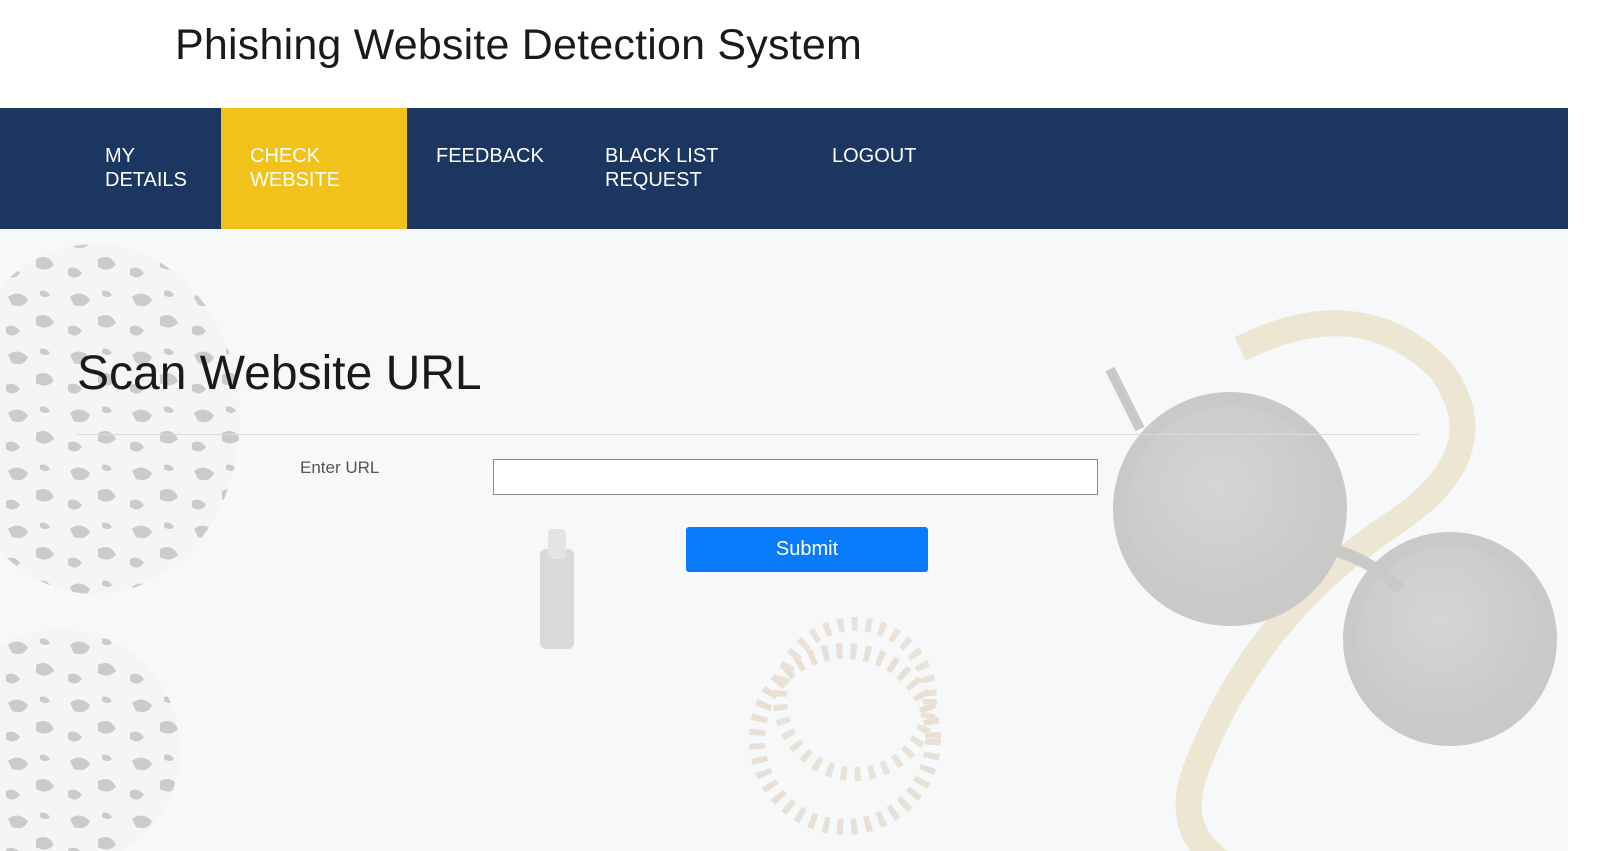 Image resolution: width=1619 pixels, height=851 pixels. What do you see at coordinates (285, 156) in the screenshot?
I see `nav-item-label: CHECK` at bounding box center [285, 156].